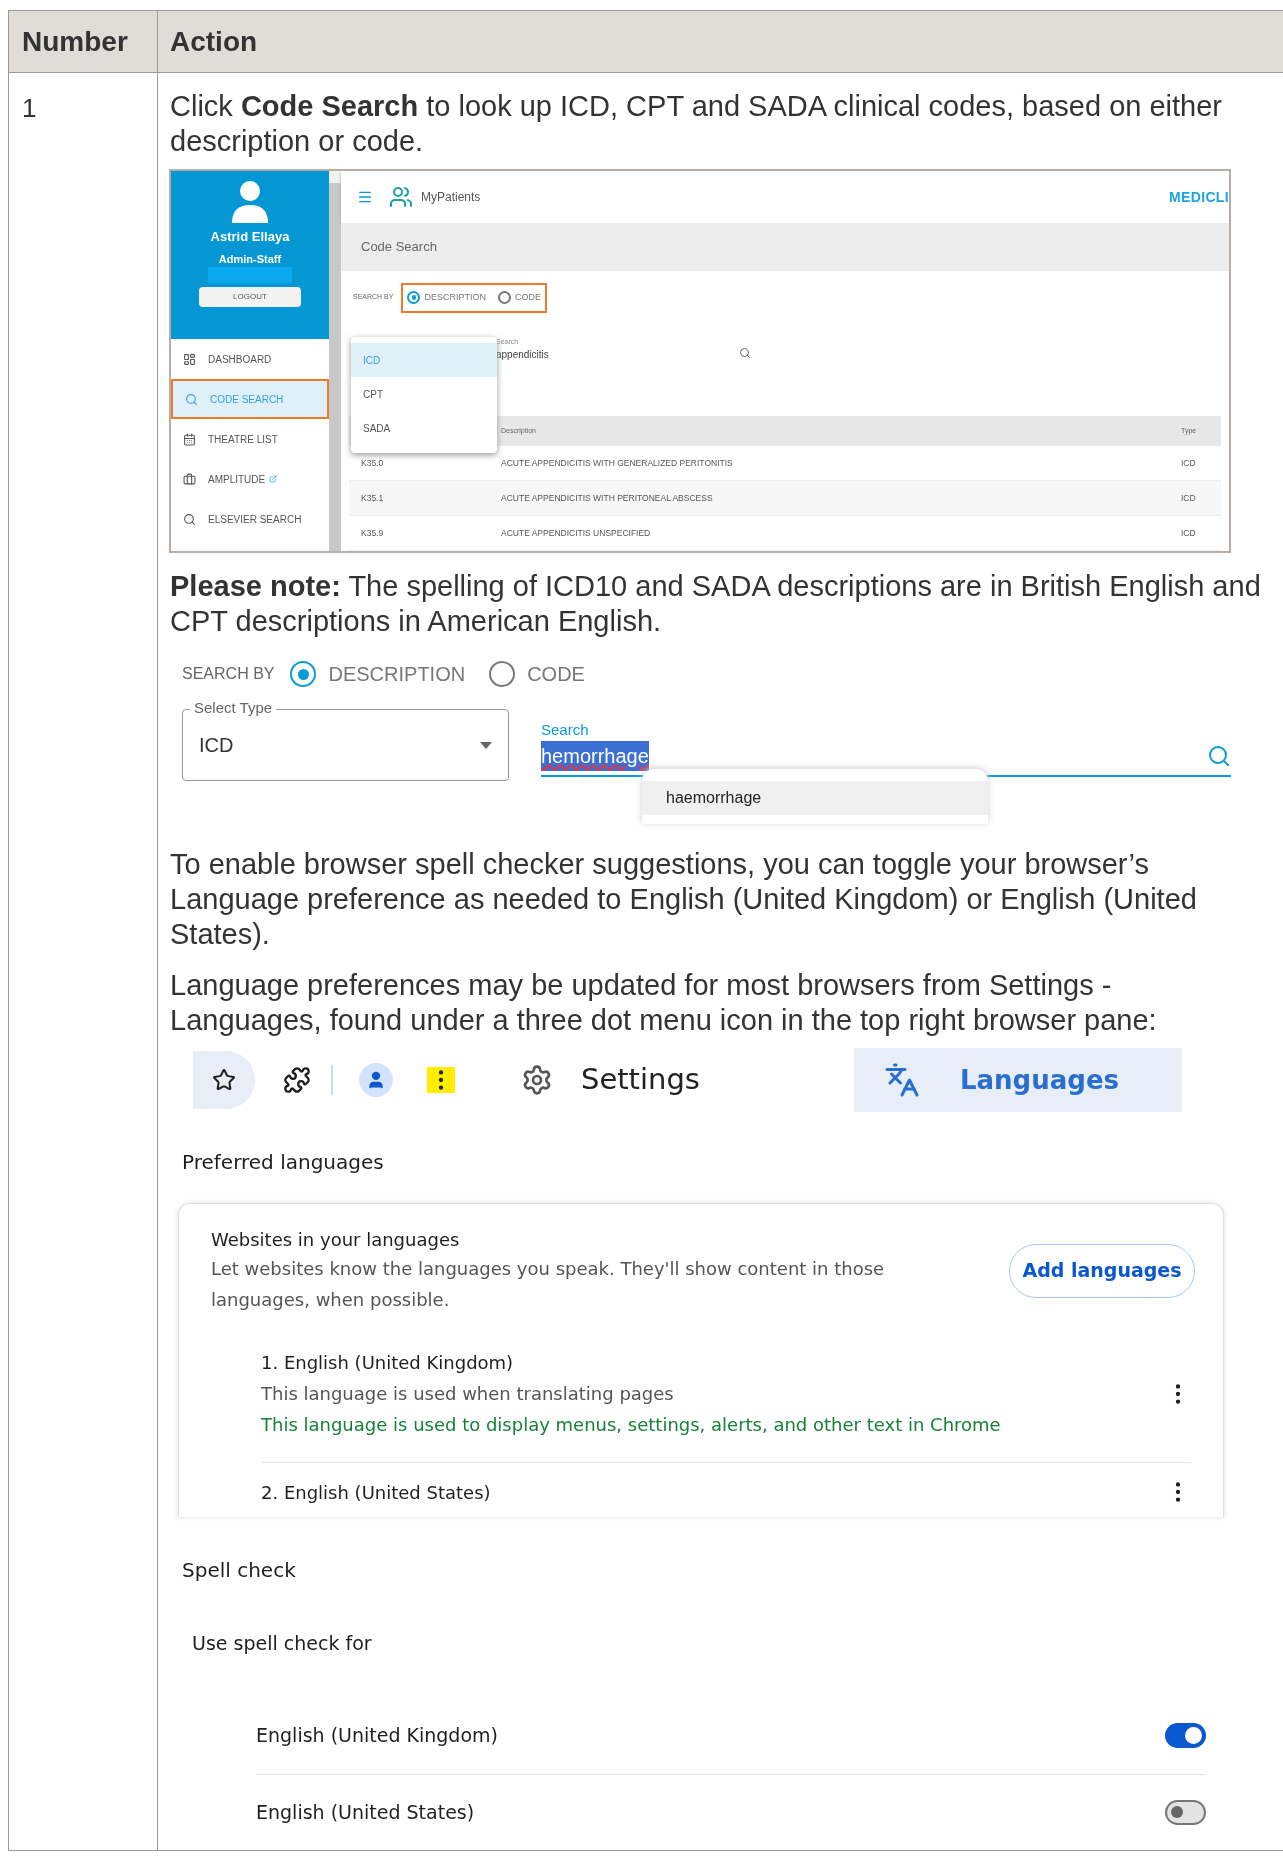  Describe the element at coordinates (548, 1284) in the screenshot. I see `card-description: Let websites know the languages you speak. They'll show content in those languages, when possible.` at that location.